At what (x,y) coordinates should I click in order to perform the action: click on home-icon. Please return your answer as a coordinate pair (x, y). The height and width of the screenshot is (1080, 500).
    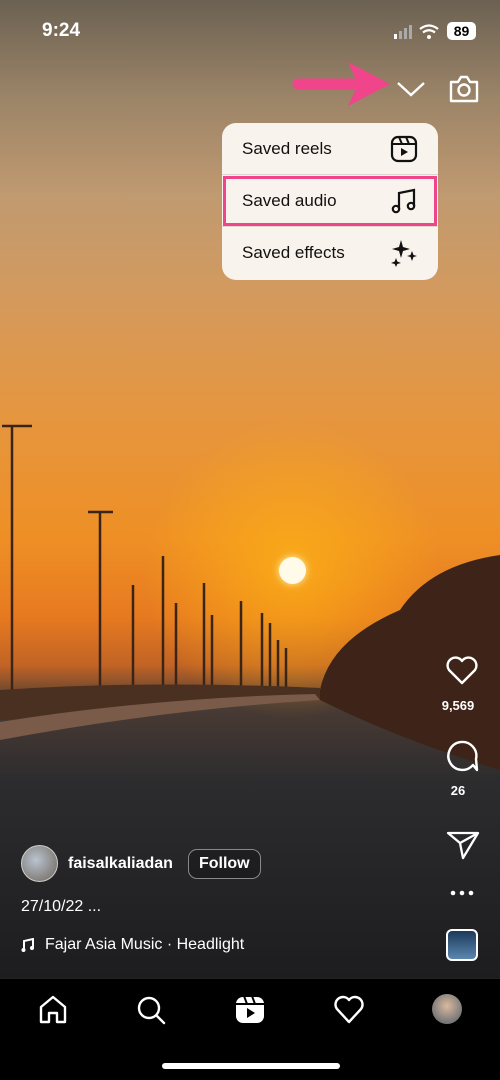
    Looking at the image, I should click on (53, 1010).